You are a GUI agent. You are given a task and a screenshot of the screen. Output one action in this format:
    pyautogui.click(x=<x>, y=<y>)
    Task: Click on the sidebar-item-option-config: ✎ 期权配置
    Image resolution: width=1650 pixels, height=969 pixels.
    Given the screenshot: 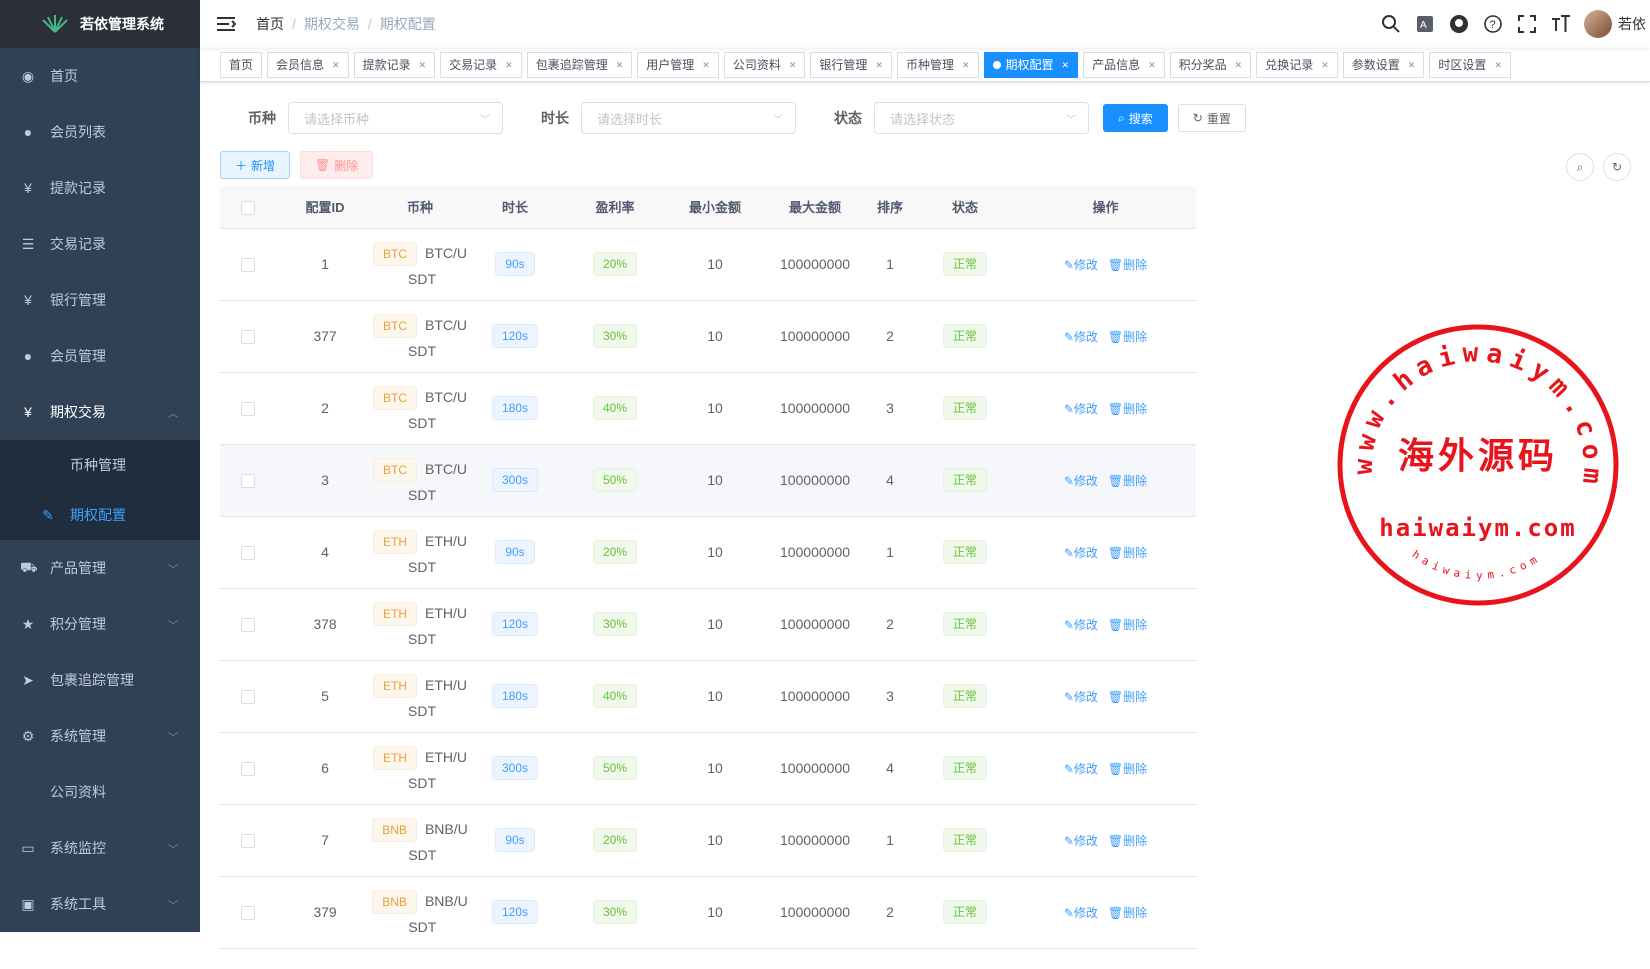 What is the action you would take?
    pyautogui.click(x=100, y=515)
    